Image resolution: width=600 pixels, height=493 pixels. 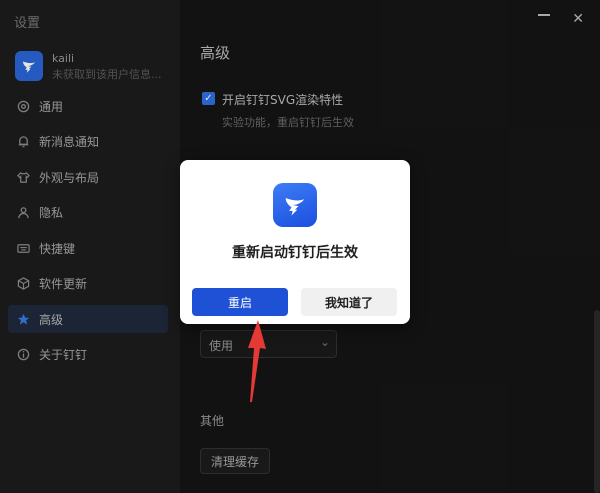 What do you see at coordinates (295, 253) in the screenshot?
I see `dialog-message: 重新启动钉钉后生效` at bounding box center [295, 253].